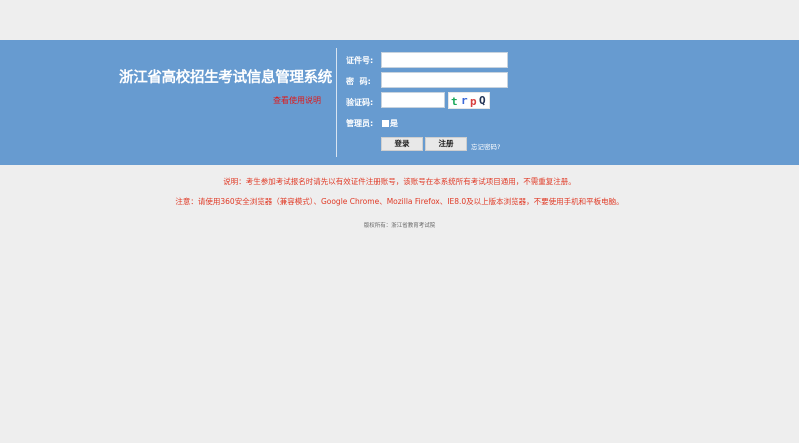 The height and width of the screenshot is (443, 799). What do you see at coordinates (482, 100) in the screenshot?
I see `captcha-char-4: Q` at bounding box center [482, 100].